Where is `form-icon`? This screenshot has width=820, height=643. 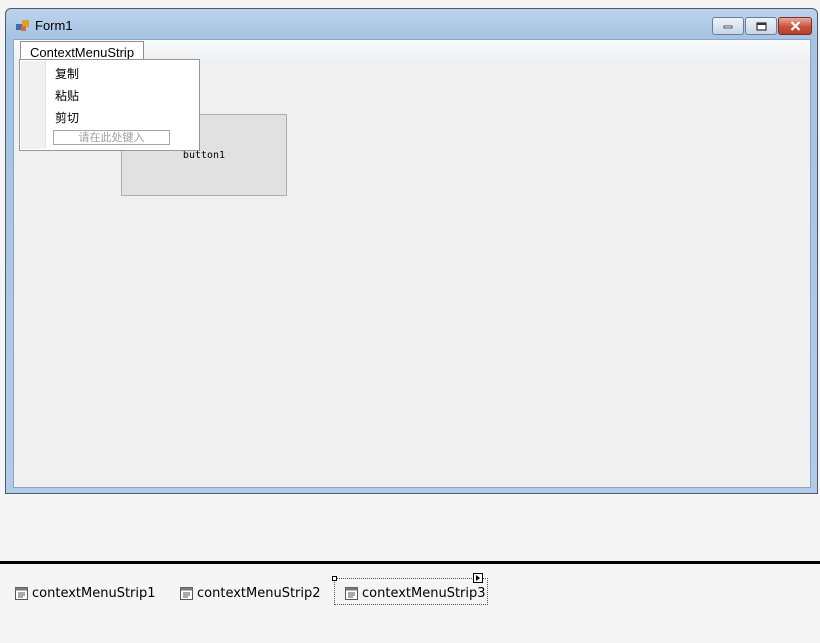
form-icon is located at coordinates (22, 25).